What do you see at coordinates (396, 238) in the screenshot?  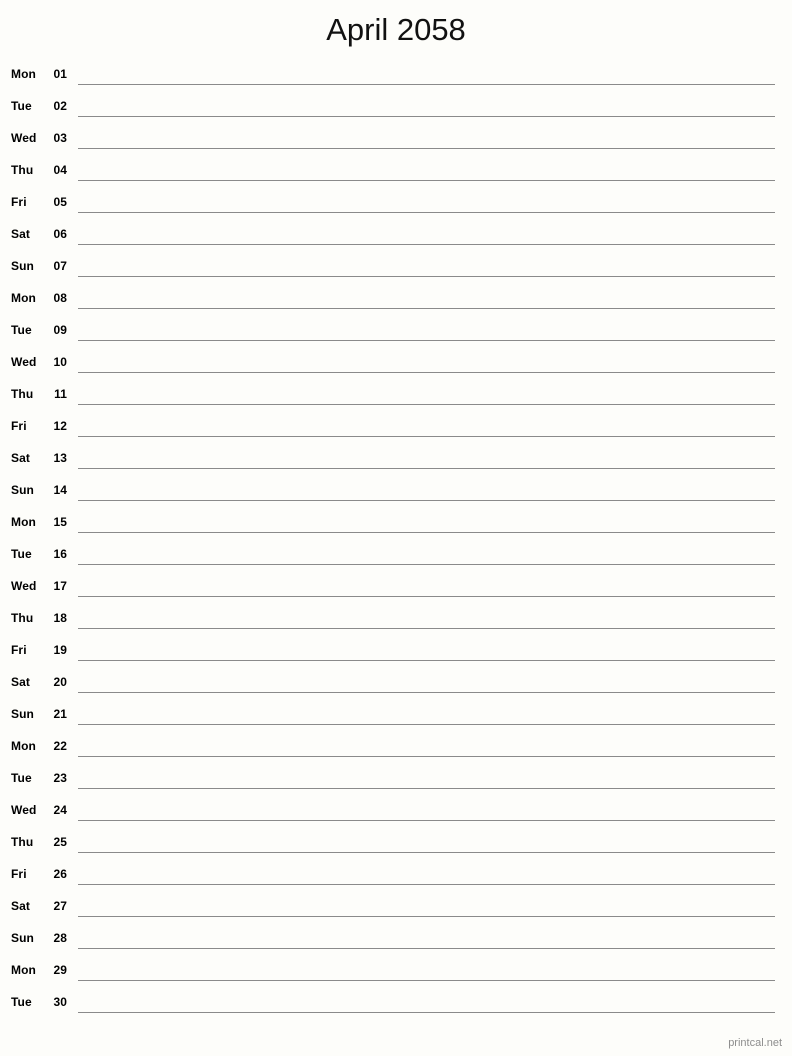 I see `day-row: Sat 06` at bounding box center [396, 238].